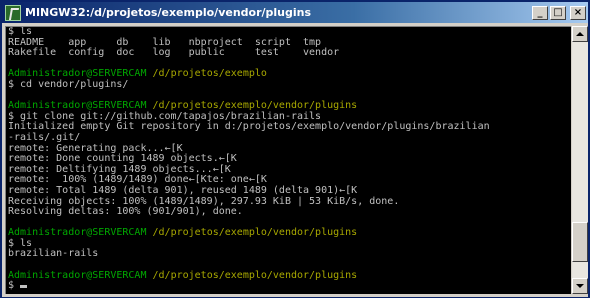 This screenshot has width=590, height=298. Describe the element at coordinates (580, 242) in the screenshot. I see `scrollbar-thumb` at that location.